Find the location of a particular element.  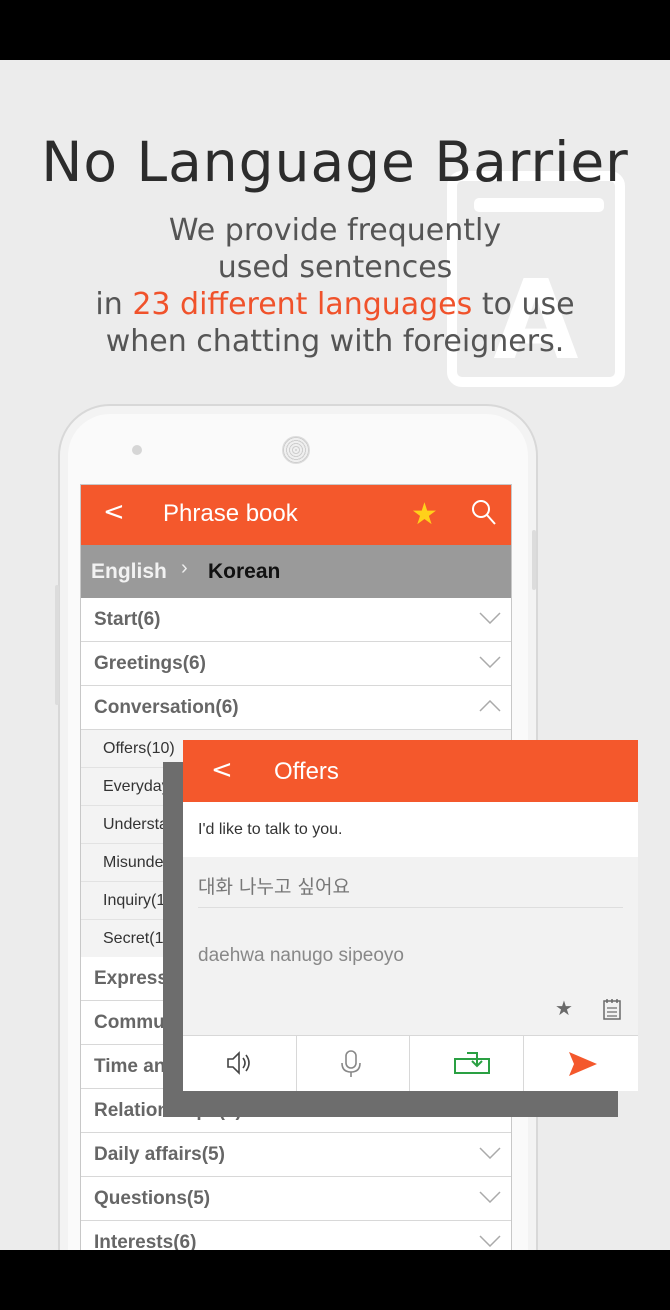

action-bar is located at coordinates (410, 1063).